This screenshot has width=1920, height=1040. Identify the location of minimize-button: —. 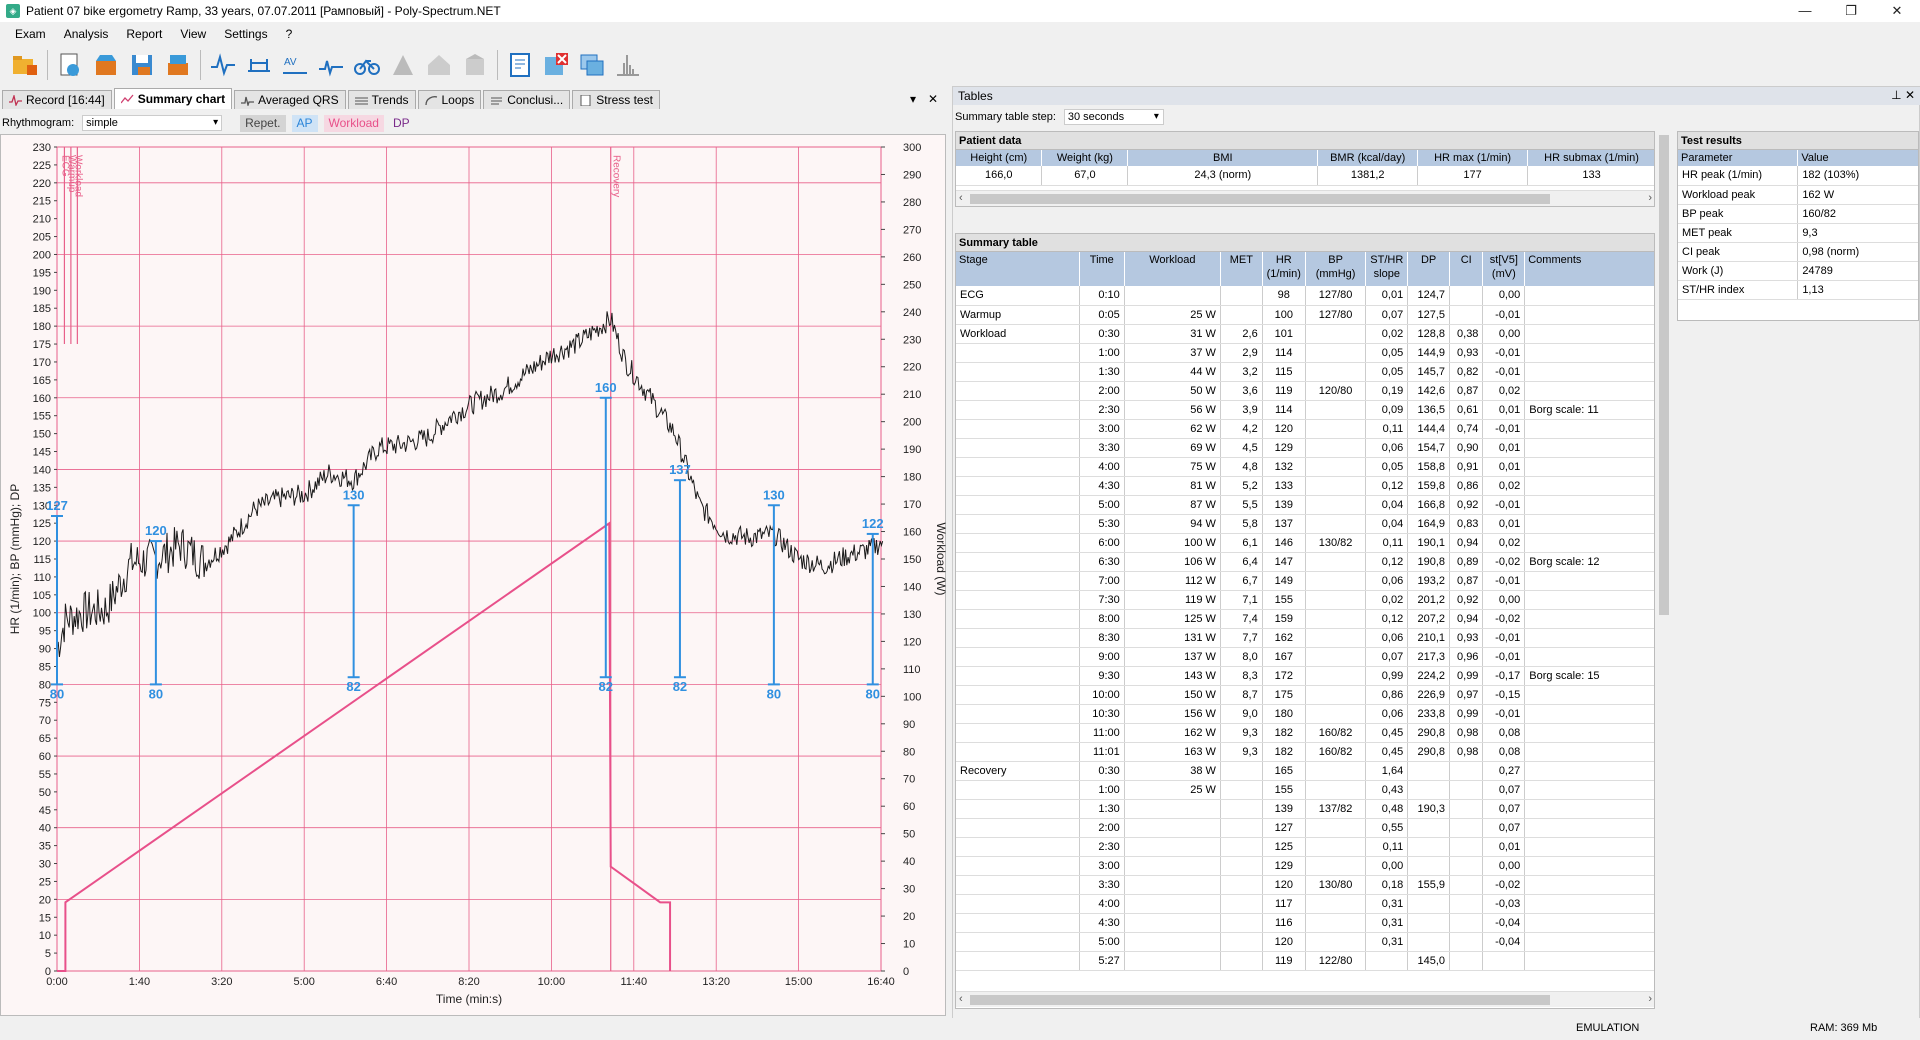
(1805, 11).